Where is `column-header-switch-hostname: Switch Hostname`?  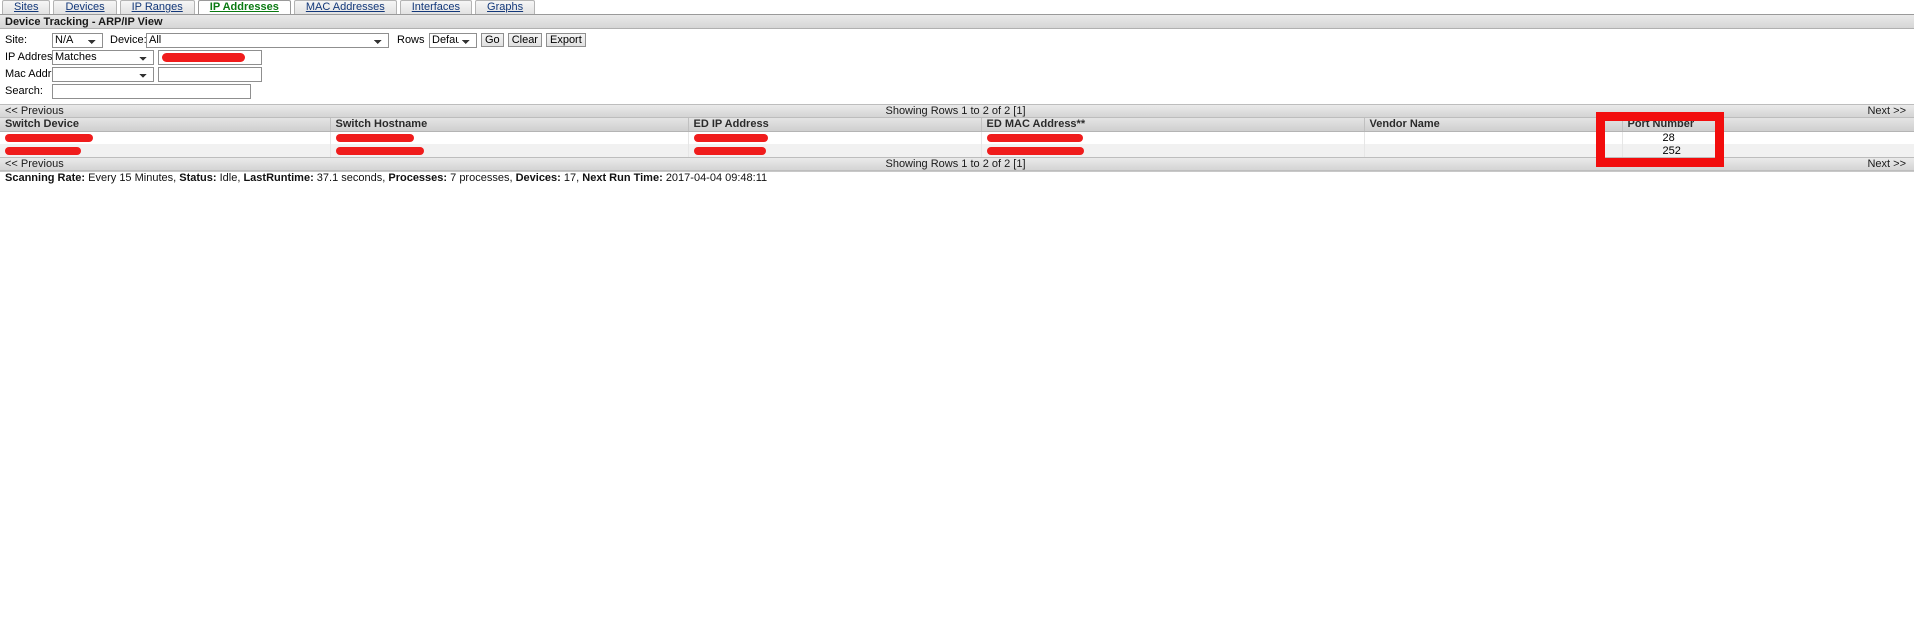
column-header-switch-hostname: Switch Hostname is located at coordinates (509, 125).